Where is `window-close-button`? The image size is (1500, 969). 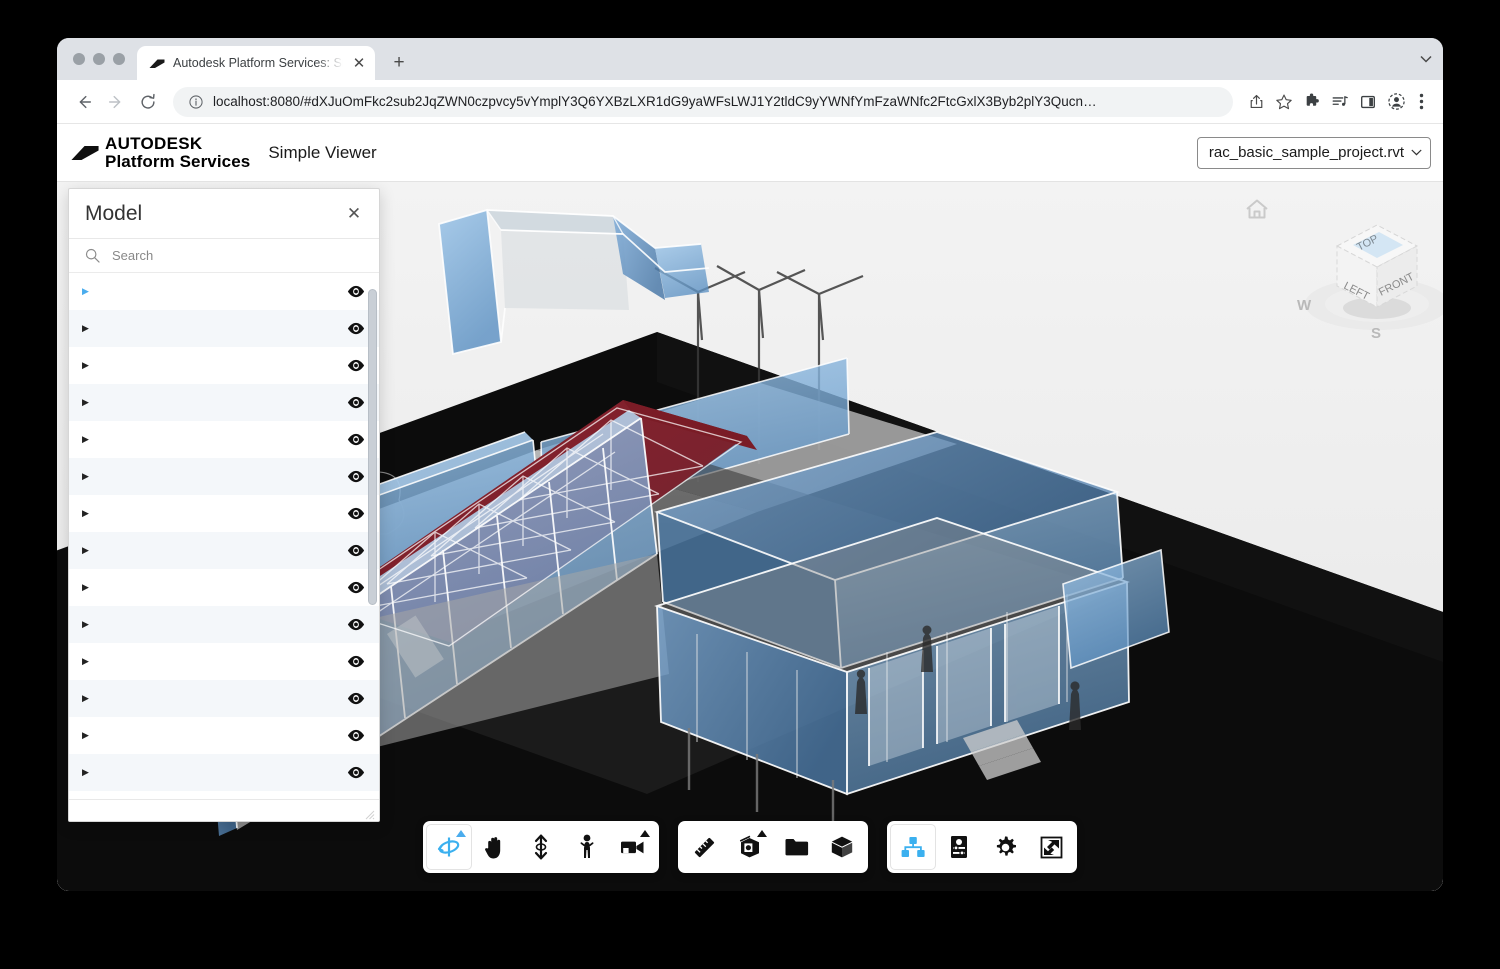 window-close-button is located at coordinates (79, 59).